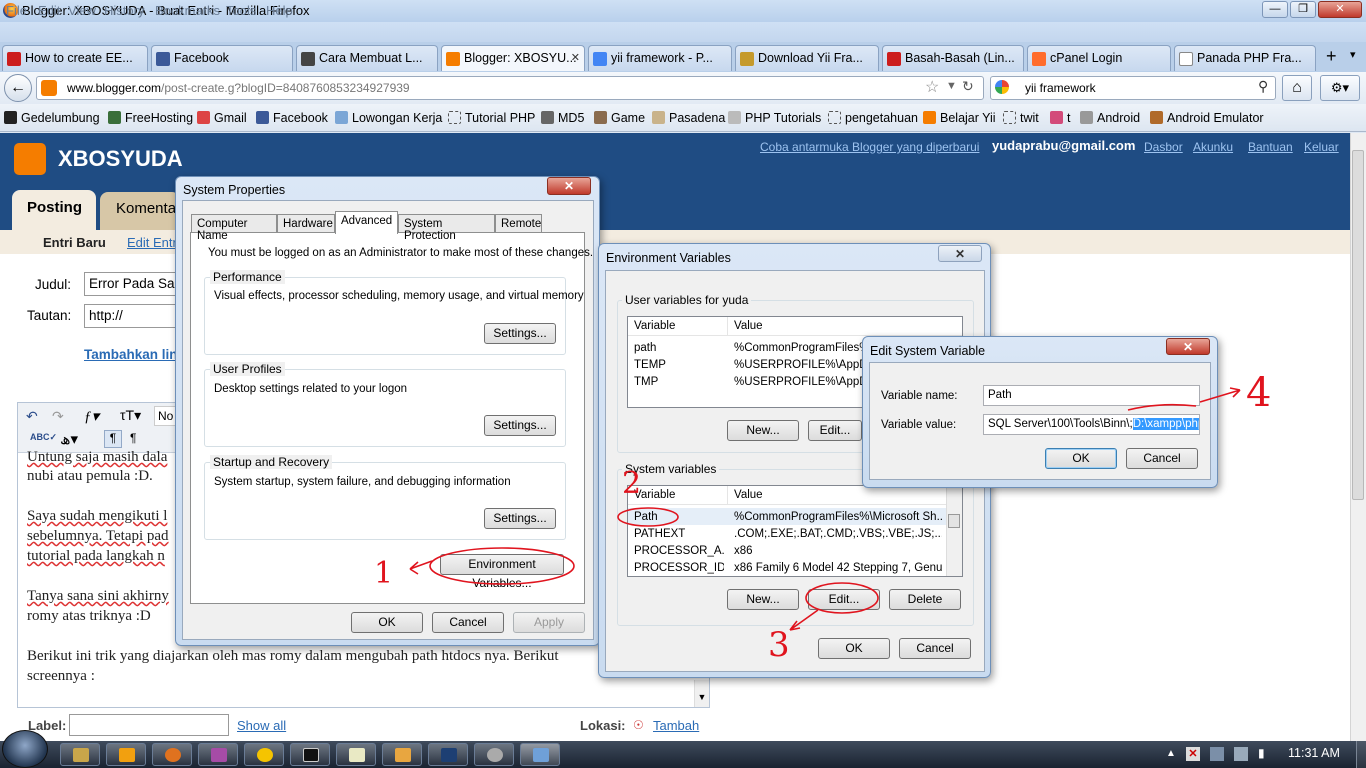 Image resolution: width=1366 pixels, height=768 pixels. I want to click on annotation-number-1: 1, so click(384, 573).